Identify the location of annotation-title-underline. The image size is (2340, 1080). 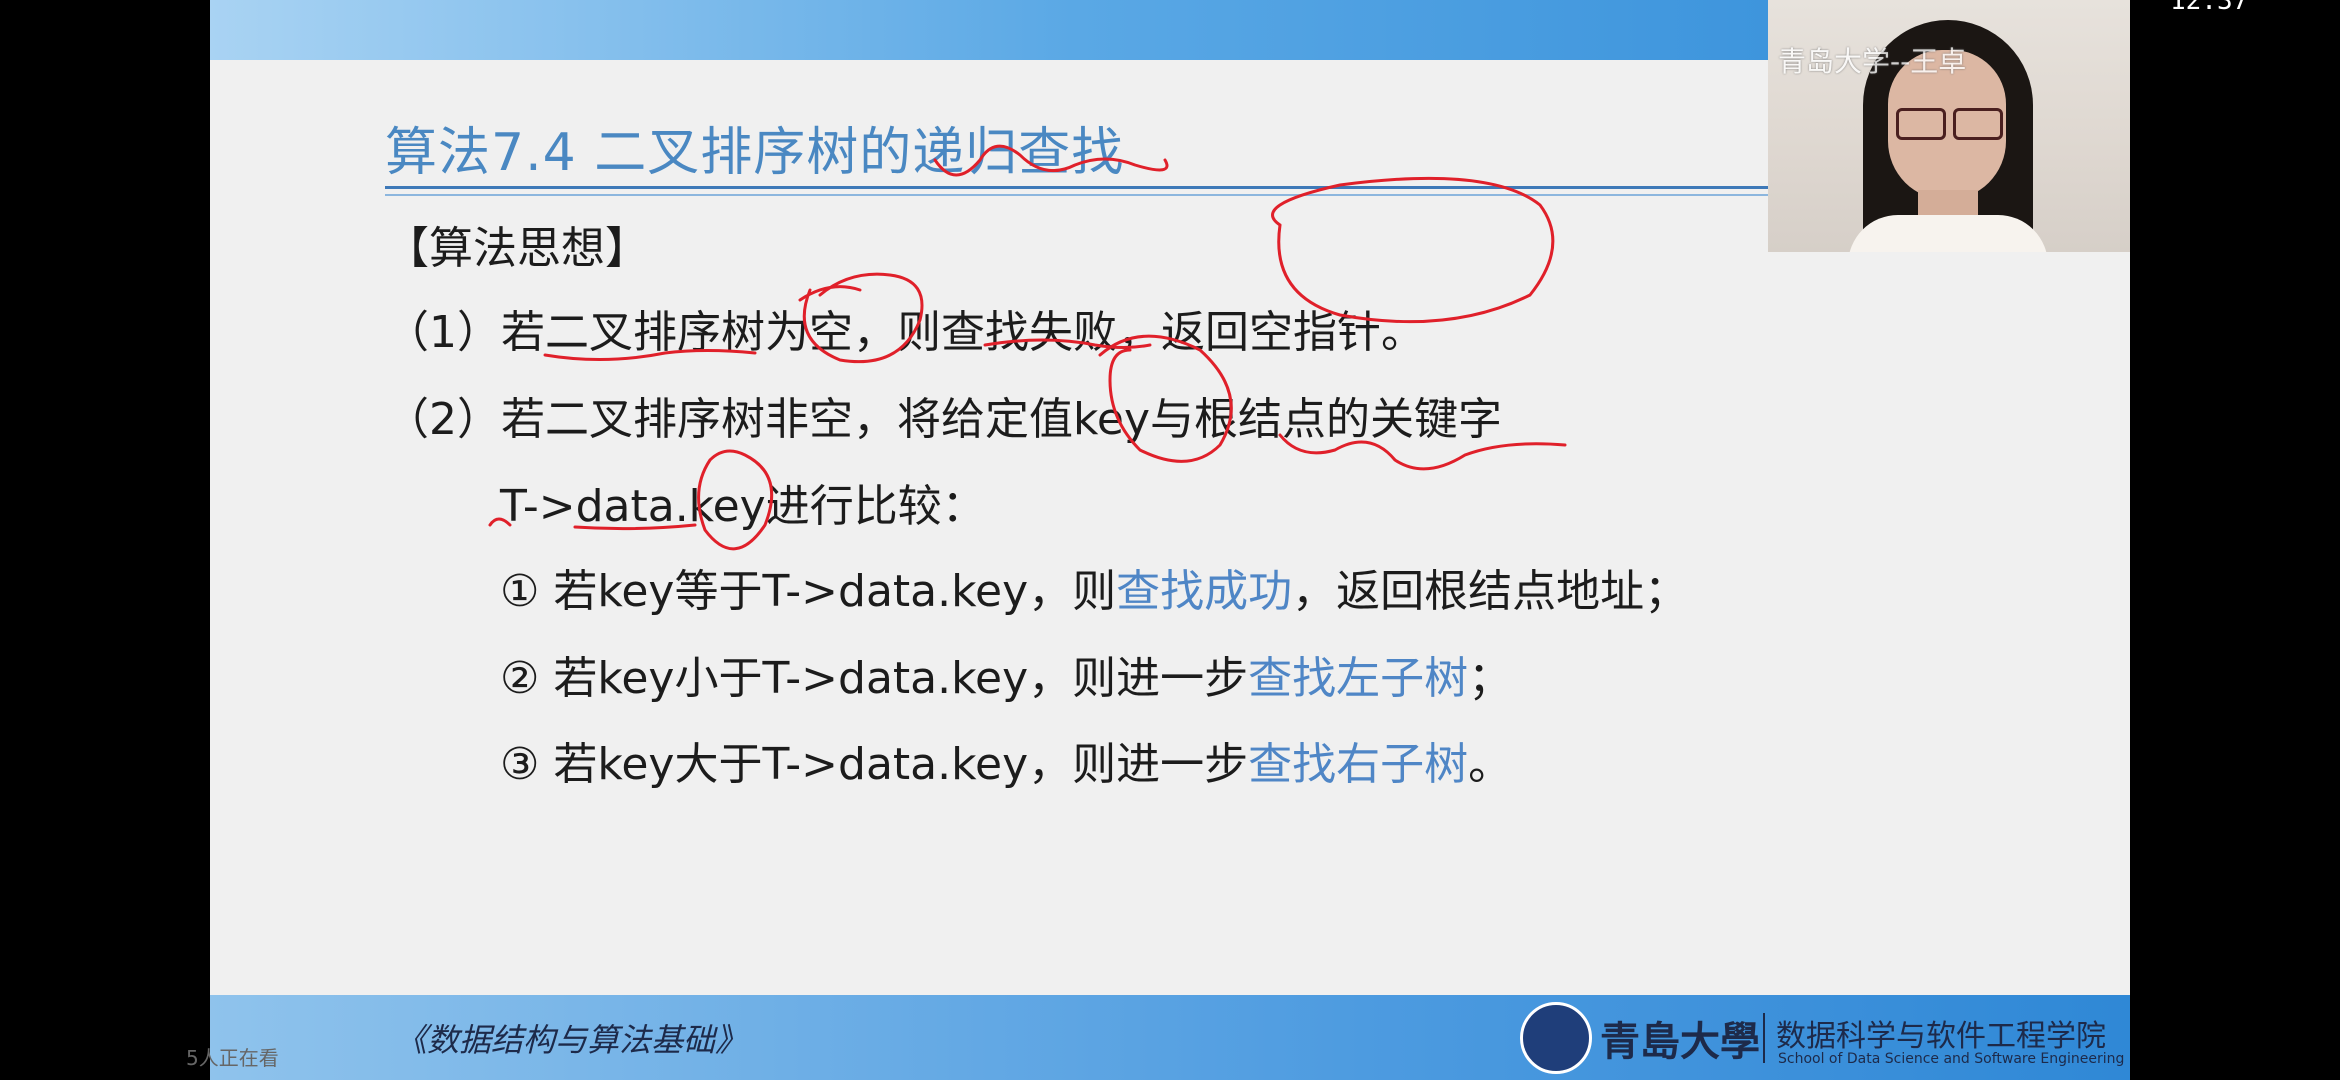
(1051, 160).